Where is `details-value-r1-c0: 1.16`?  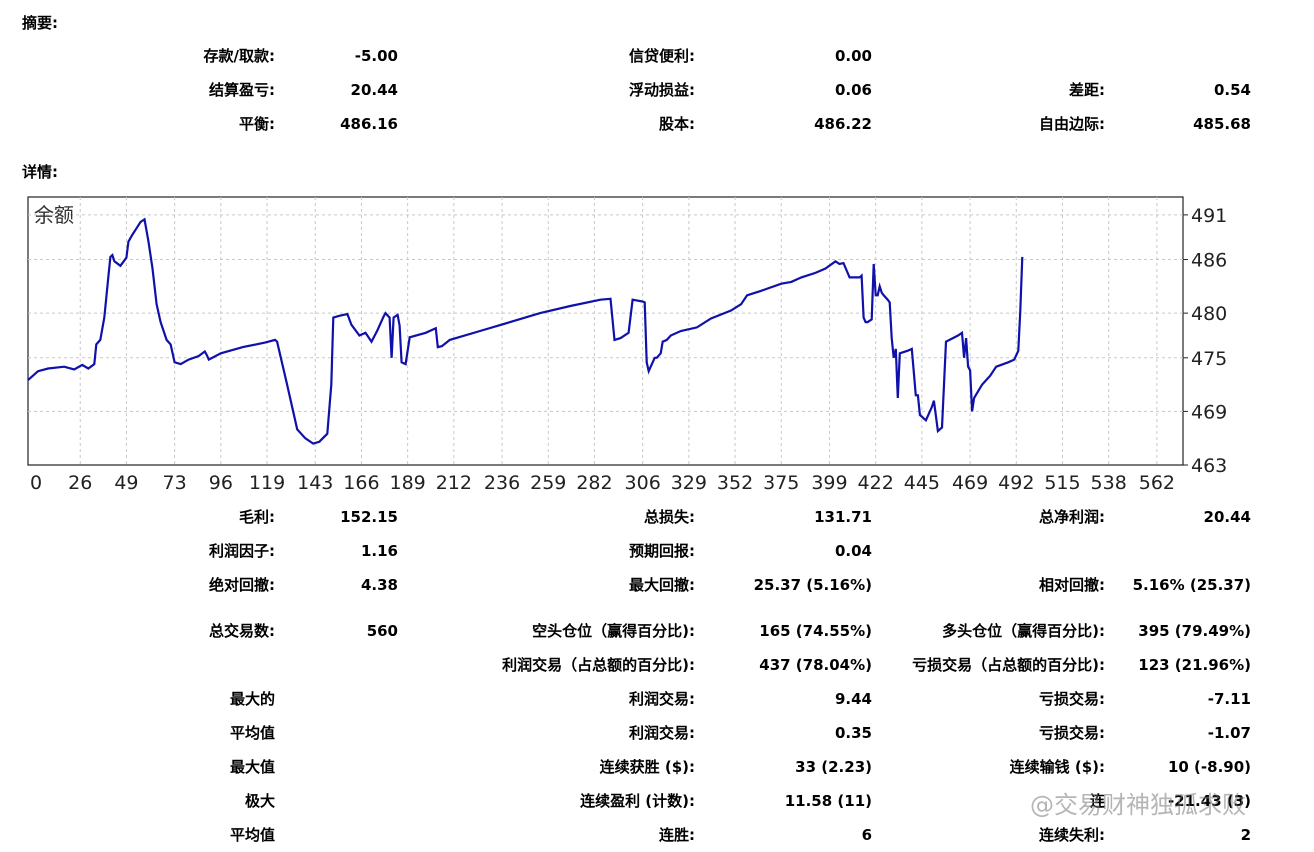
details-value-r1-c0: 1.16 is located at coordinates (379, 551).